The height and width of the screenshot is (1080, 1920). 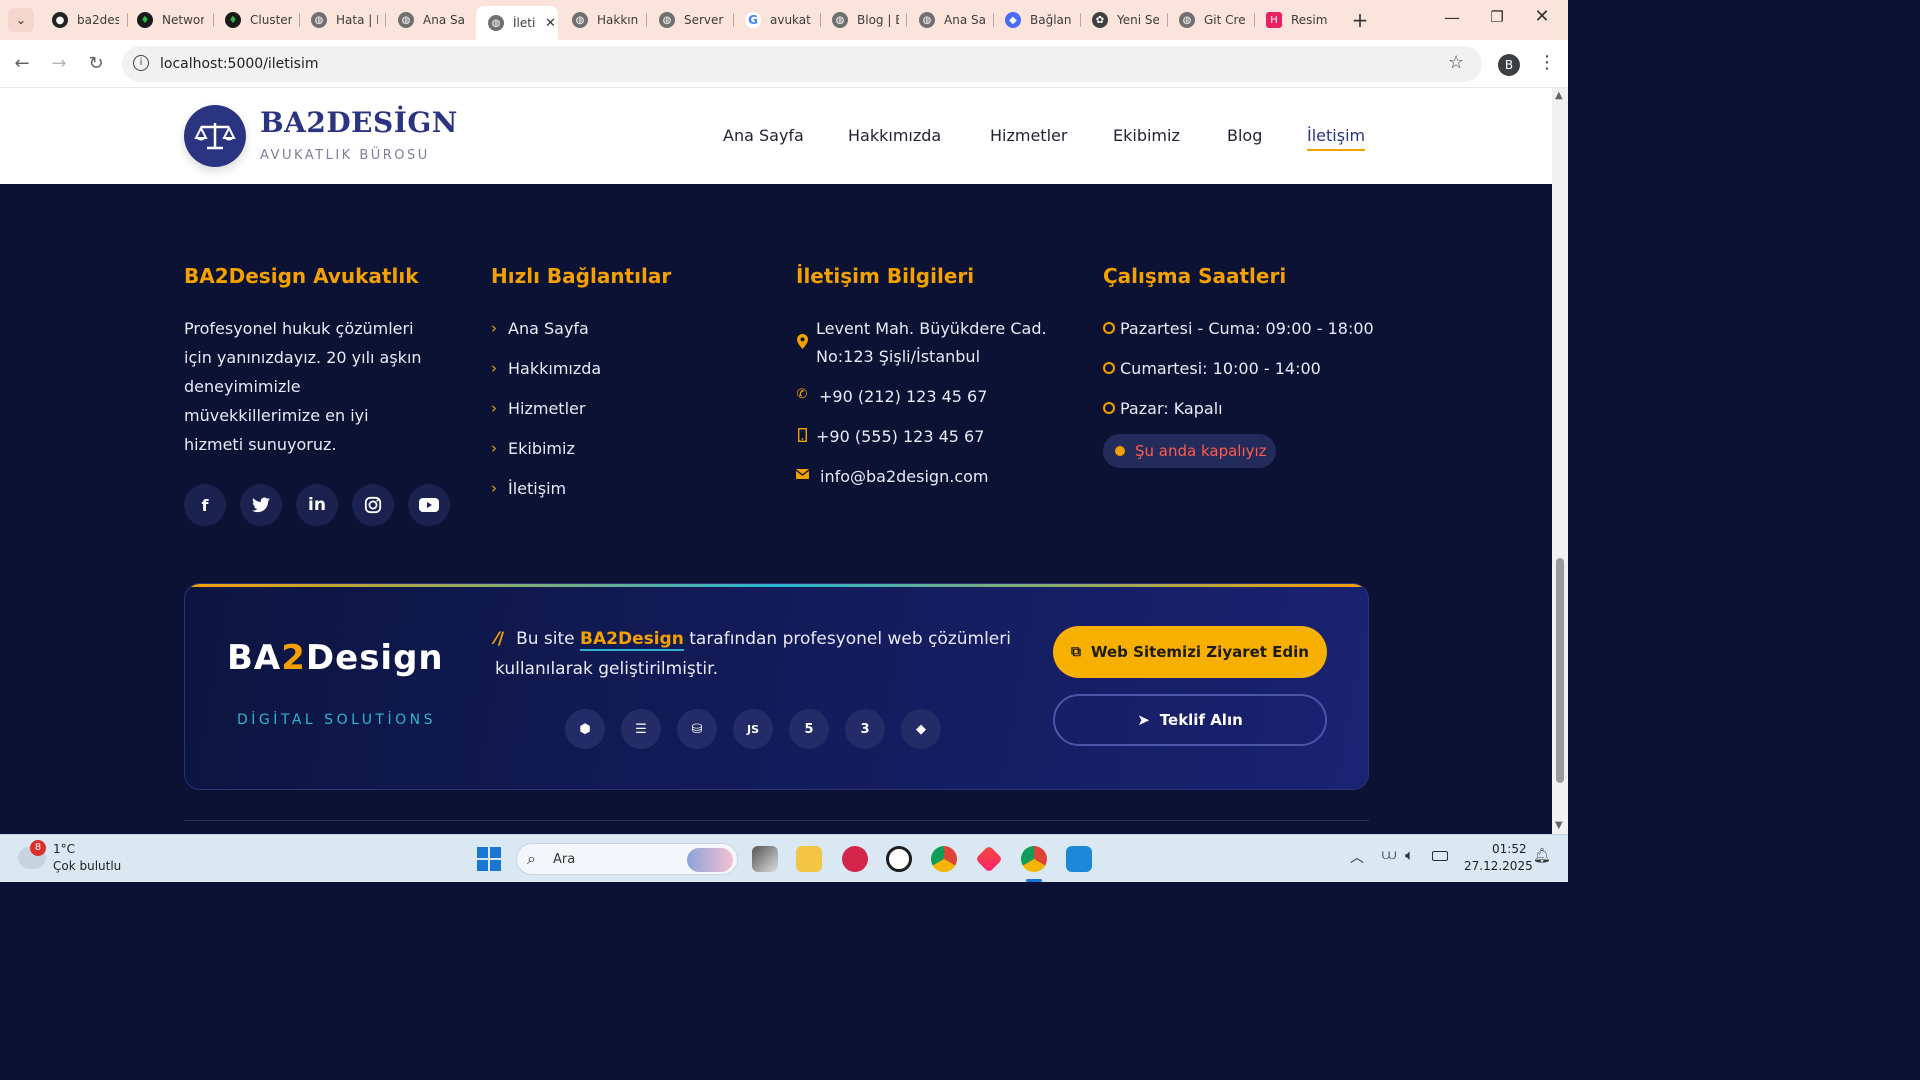 What do you see at coordinates (1244, 135) in the screenshot?
I see `nav-link-blog: Blog` at bounding box center [1244, 135].